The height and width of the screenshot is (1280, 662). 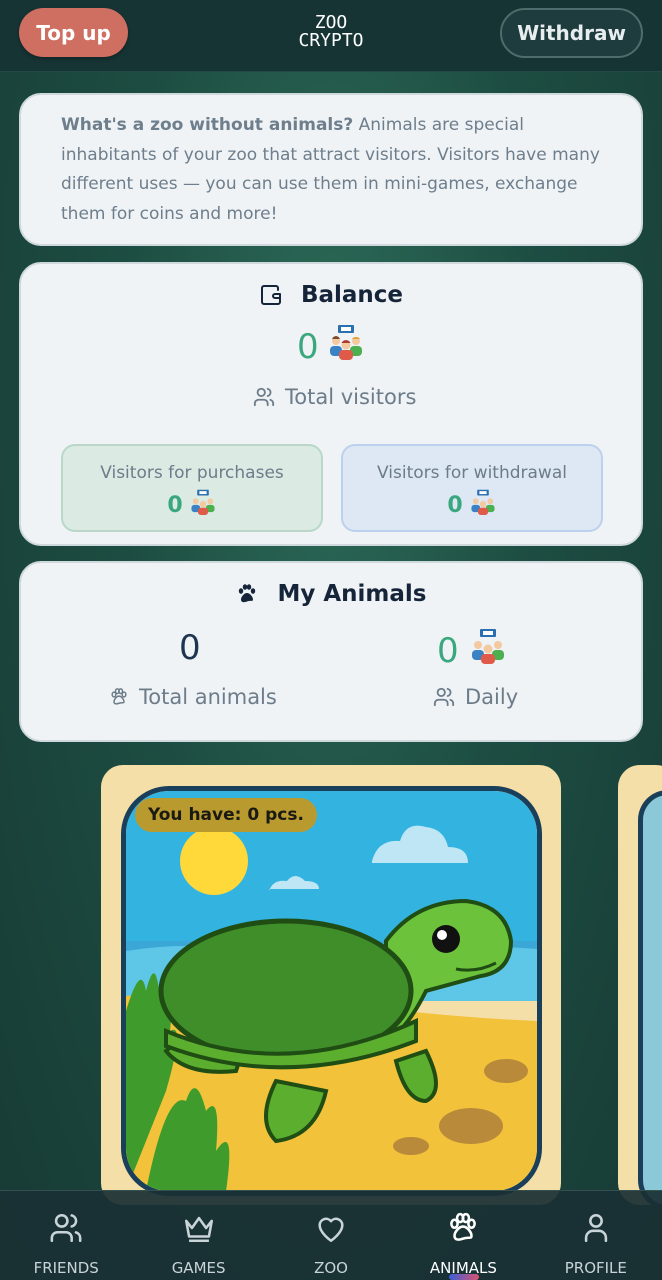 I want to click on visitors-for-withdrawal-box: Visitors for withdrawal 0, so click(x=472, y=488).